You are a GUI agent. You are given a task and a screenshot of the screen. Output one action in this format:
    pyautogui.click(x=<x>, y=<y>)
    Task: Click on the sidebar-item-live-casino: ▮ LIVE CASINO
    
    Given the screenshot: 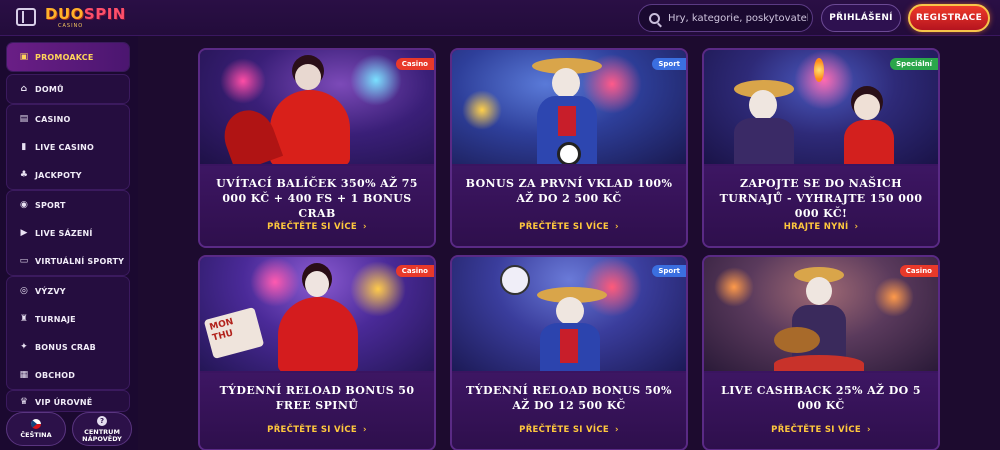 What is the action you would take?
    pyautogui.click(x=68, y=147)
    